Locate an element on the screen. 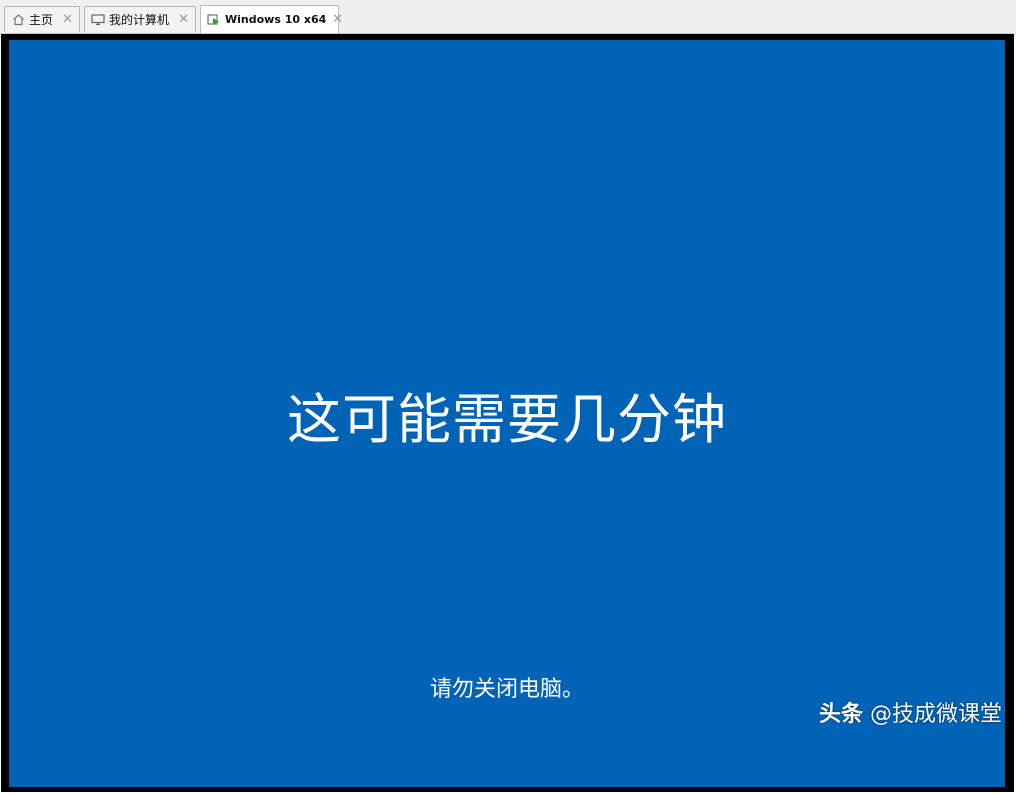  tab-home-label: 主页 is located at coordinates (41, 20).